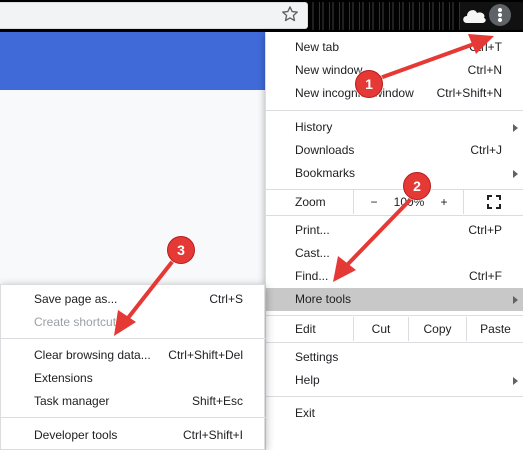 The height and width of the screenshot is (450, 523). I want to click on menu-item-label: Help, so click(307, 380).